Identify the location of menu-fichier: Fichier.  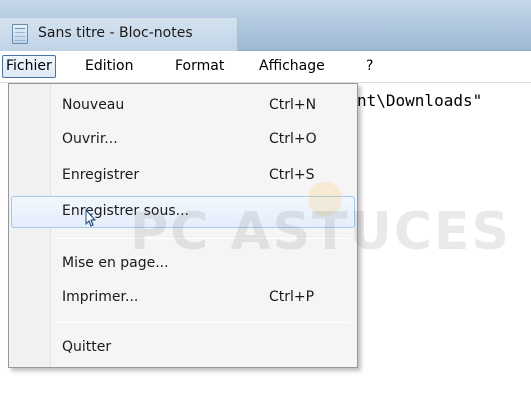
(29, 66).